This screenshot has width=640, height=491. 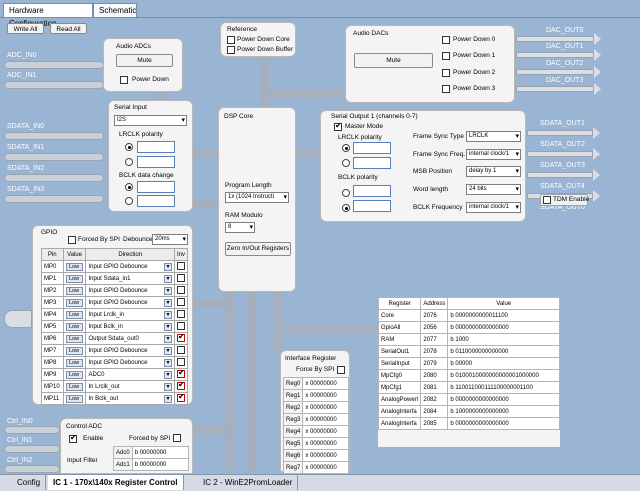 I want to click on gpio-direction: In Lrclk_out, so click(x=123, y=386).